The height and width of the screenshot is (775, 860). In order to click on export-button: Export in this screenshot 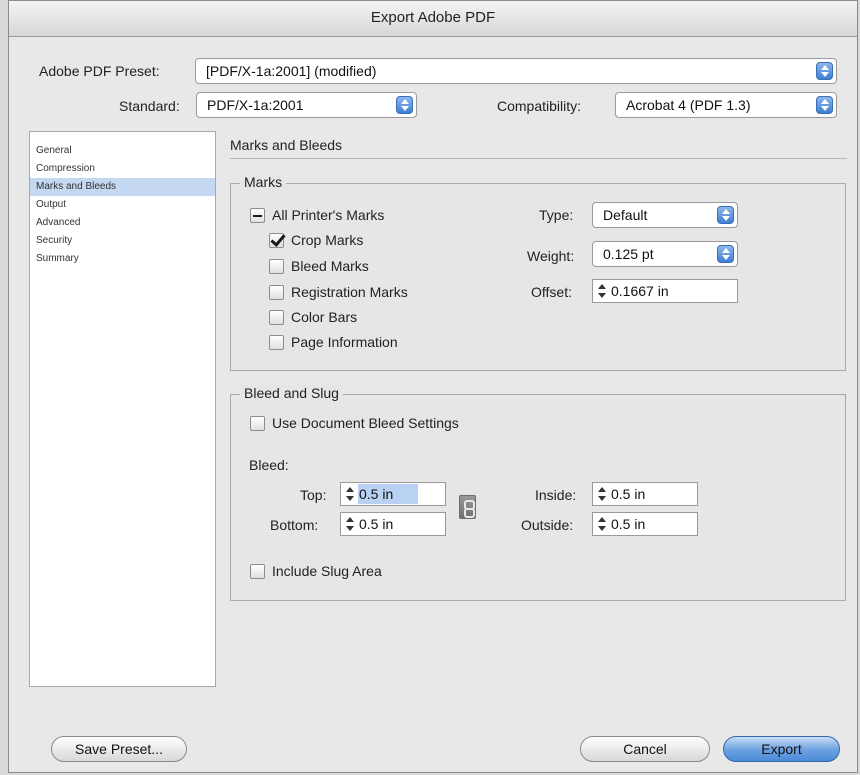, I will do `click(781, 749)`.